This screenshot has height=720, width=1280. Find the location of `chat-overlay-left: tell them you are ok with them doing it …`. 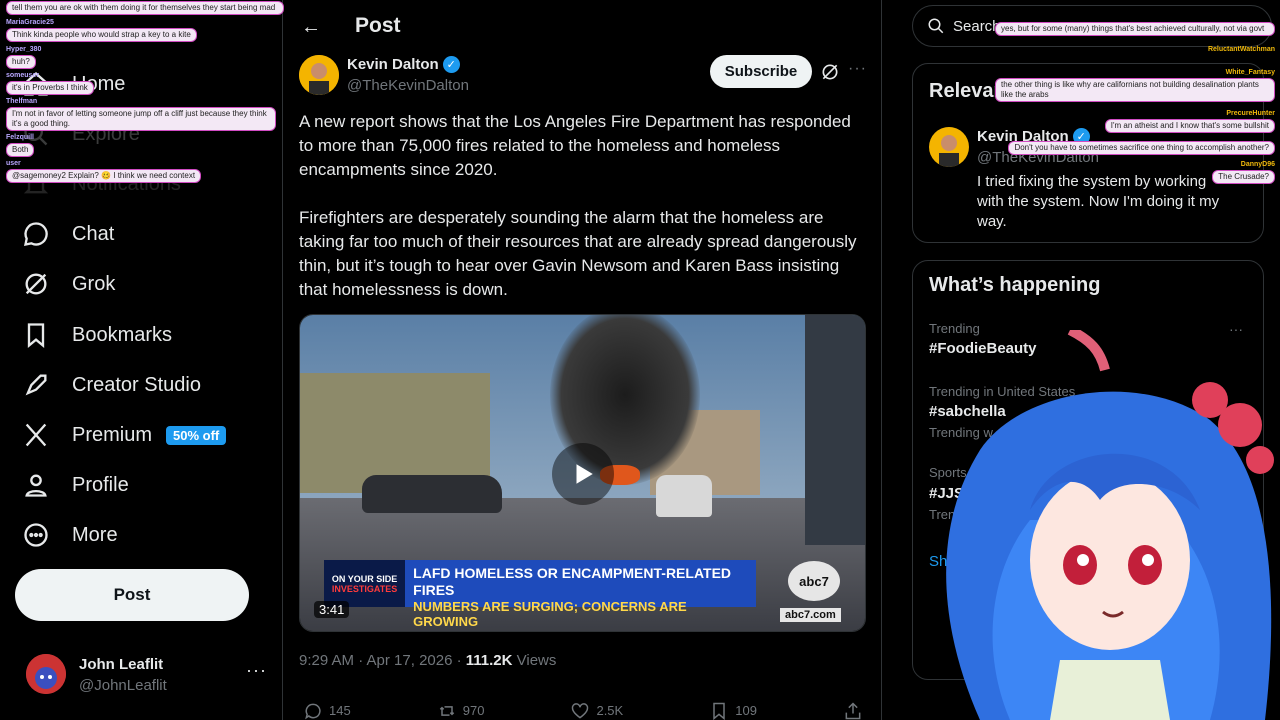

chat-overlay-left: tell them you are ok with them doing it … is located at coordinates (145, 92).